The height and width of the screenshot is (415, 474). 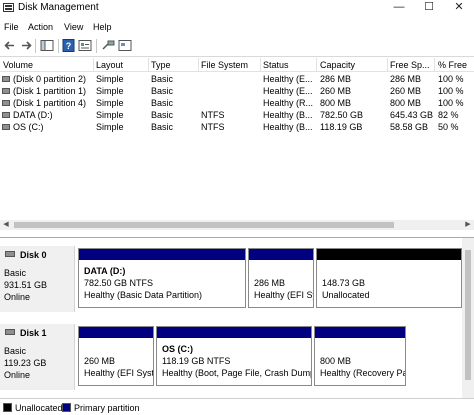 What do you see at coordinates (213, 115) in the screenshot?
I see `cell-file-system: NTFS` at bounding box center [213, 115].